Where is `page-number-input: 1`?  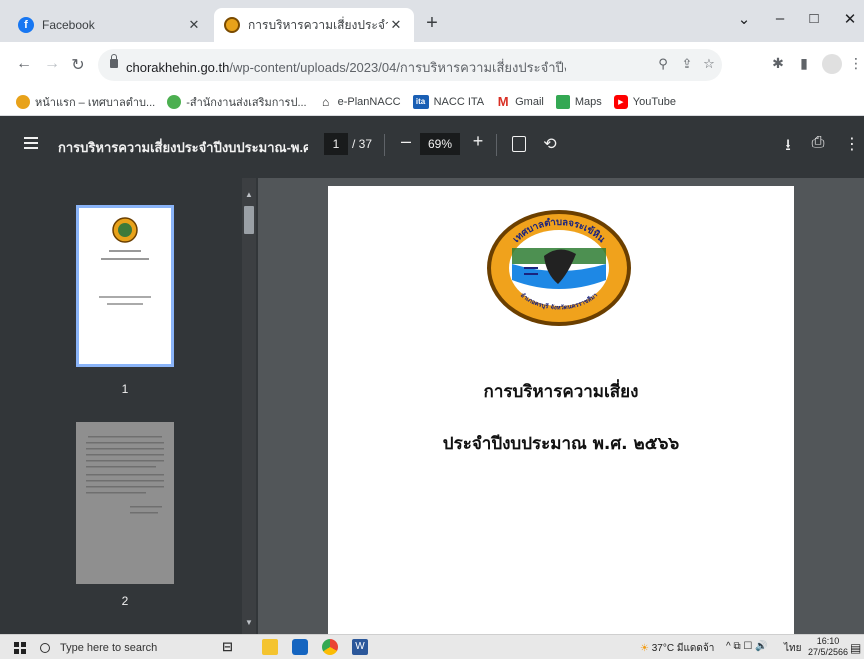 page-number-input: 1 is located at coordinates (336, 144).